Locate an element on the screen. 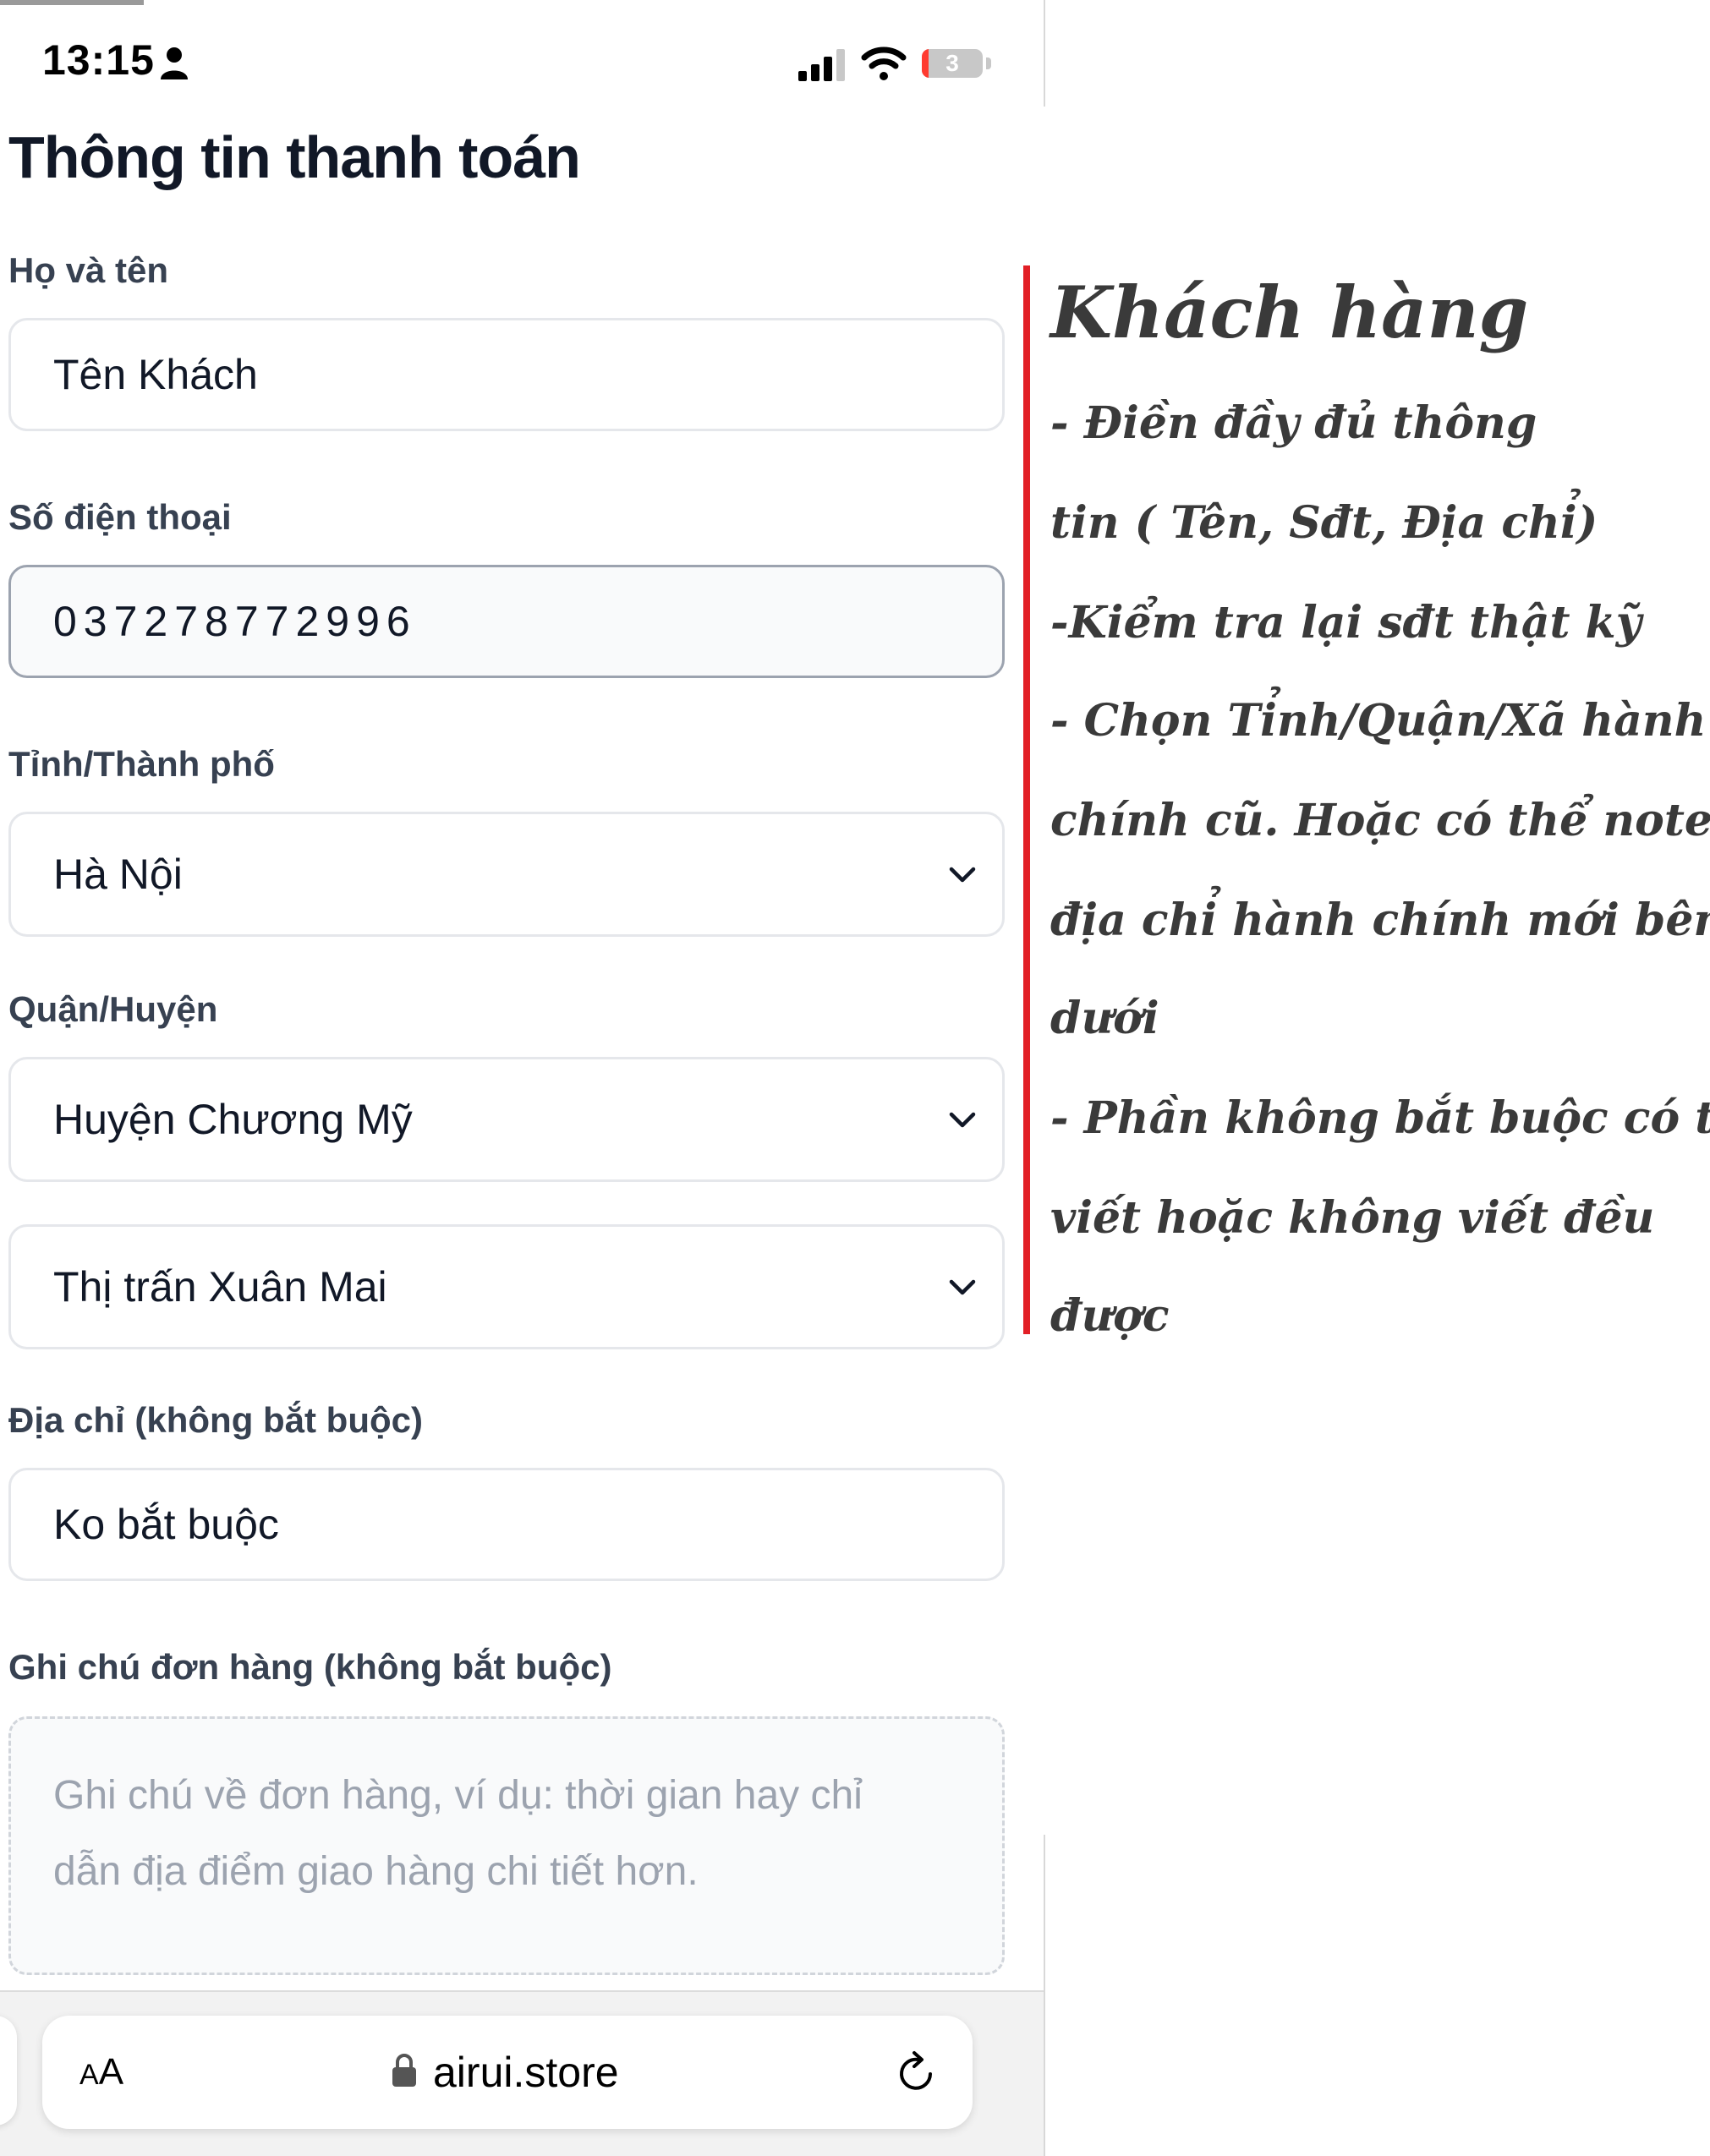 The image size is (1710, 2156). annotation-divider is located at coordinates (1026, 799).